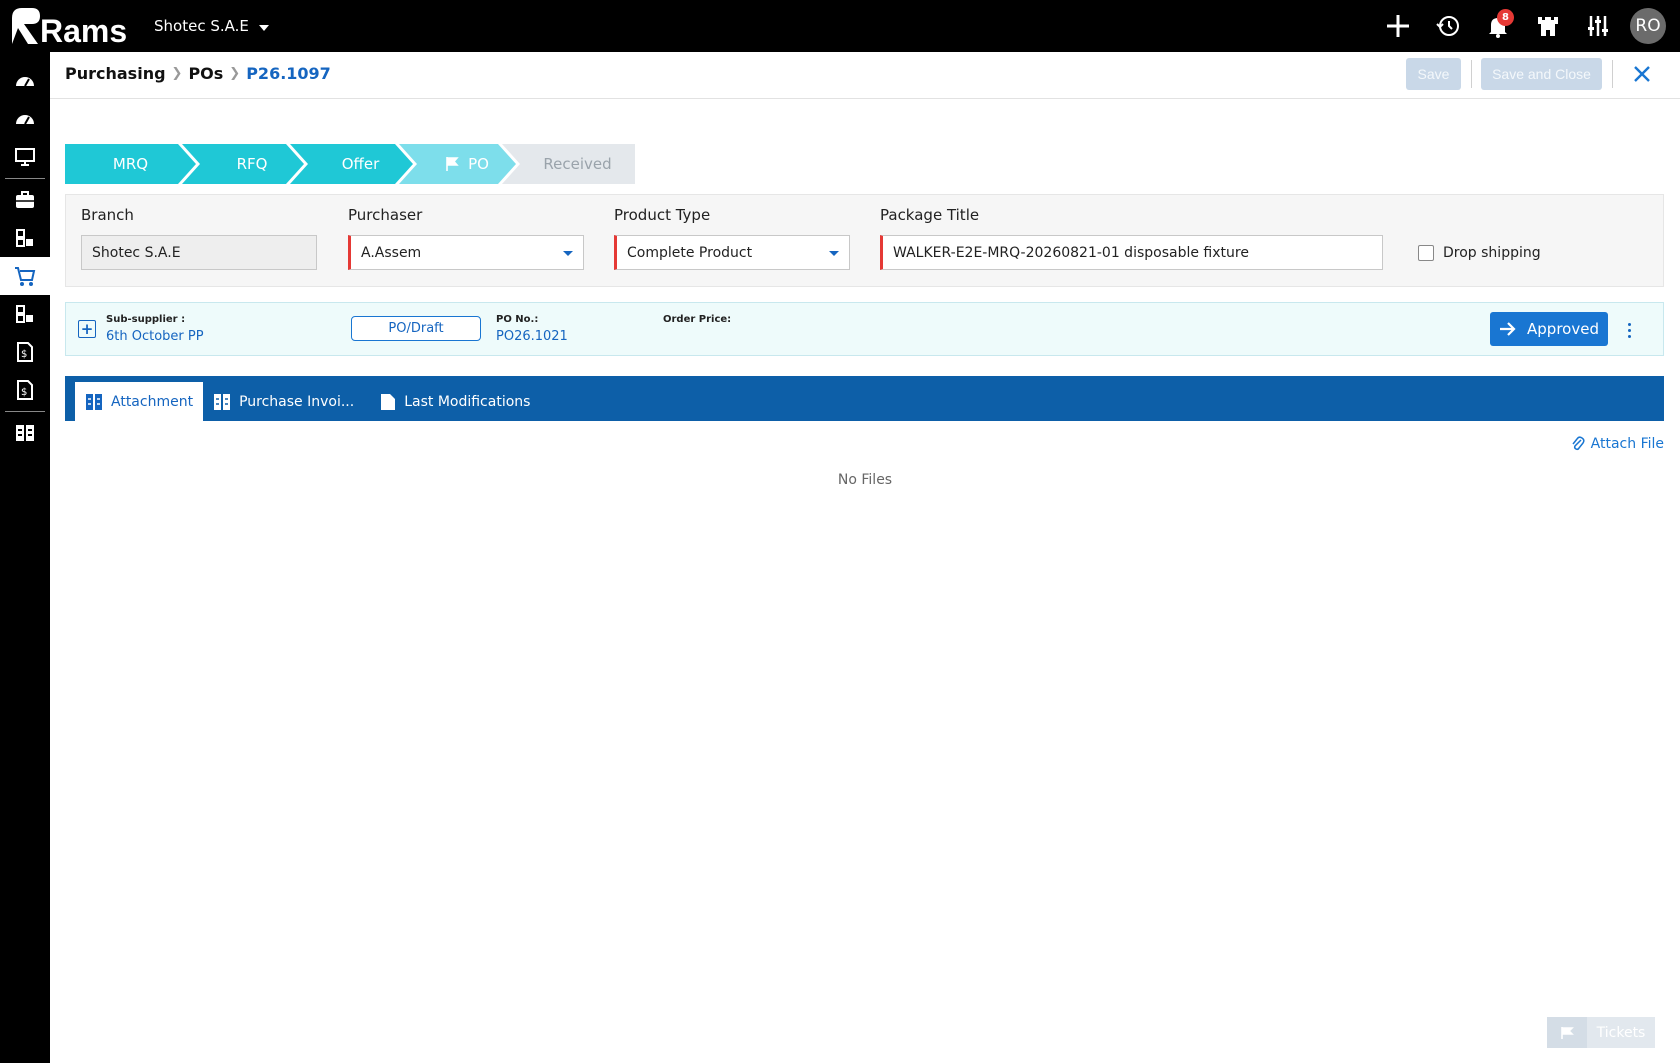 The image size is (1680, 1063). I want to click on tab-attachment-label: Attachment, so click(152, 401).